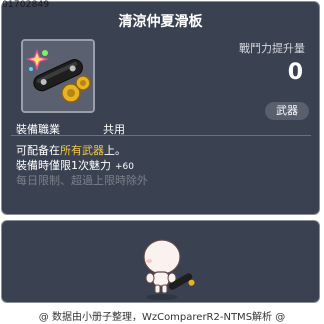 Image resolution: width=324 pixels, height=324 pixels. What do you see at coordinates (162, 317) in the screenshot?
I see `footer-credit: @ 数据由小册子整理，WzComparerR2-NTMS解析 @` at bounding box center [162, 317].